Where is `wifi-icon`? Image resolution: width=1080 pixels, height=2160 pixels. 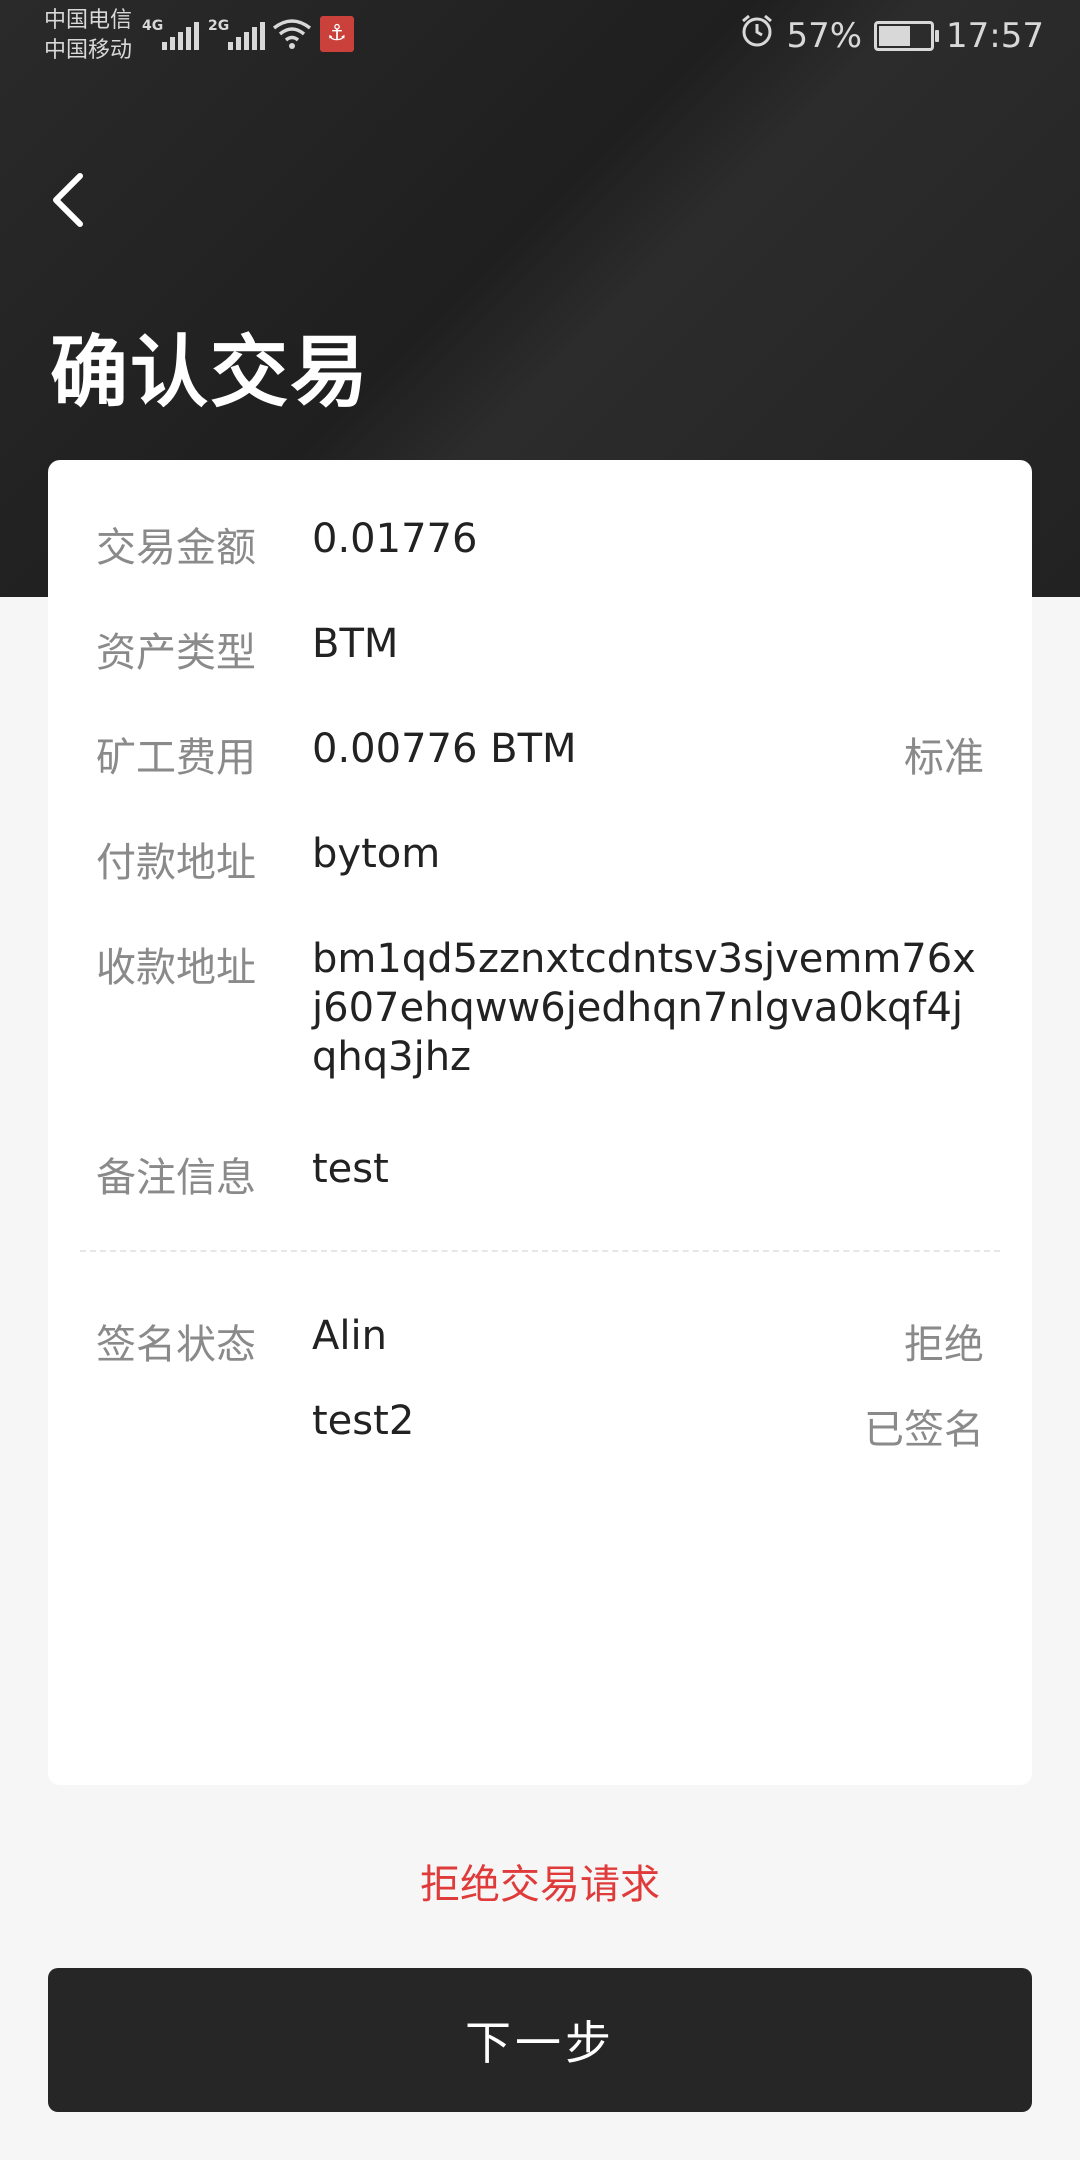
wifi-icon is located at coordinates (292, 36).